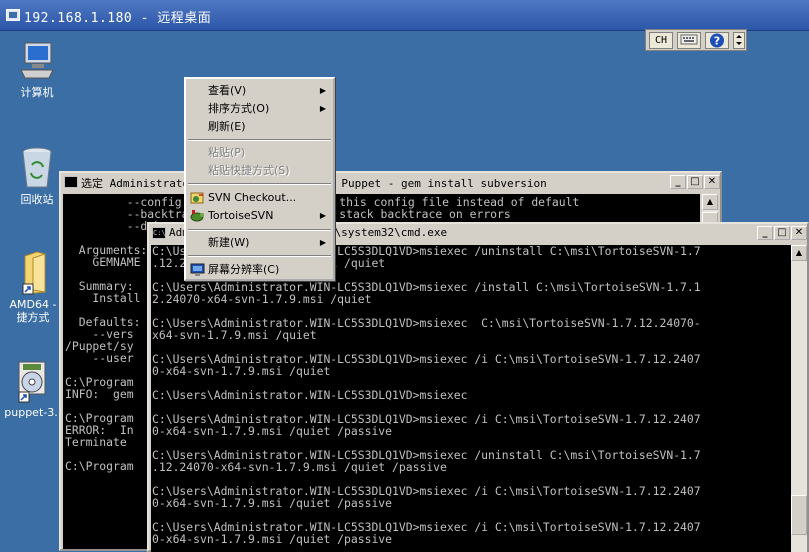 The height and width of the screenshot is (552, 809). Describe the element at coordinates (241, 371) in the screenshot. I see `console-line: 0-x64-svn-1.7.9.msi /quiet` at that location.